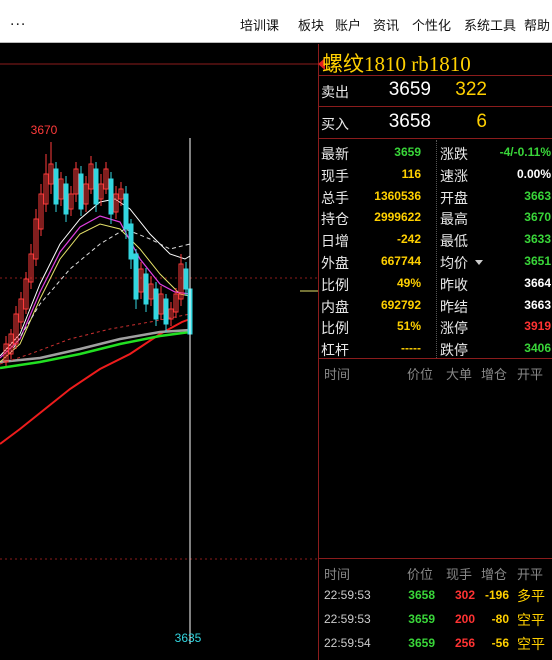  Describe the element at coordinates (431, 24) in the screenshot. I see `menu-personalize: 个性化` at that location.